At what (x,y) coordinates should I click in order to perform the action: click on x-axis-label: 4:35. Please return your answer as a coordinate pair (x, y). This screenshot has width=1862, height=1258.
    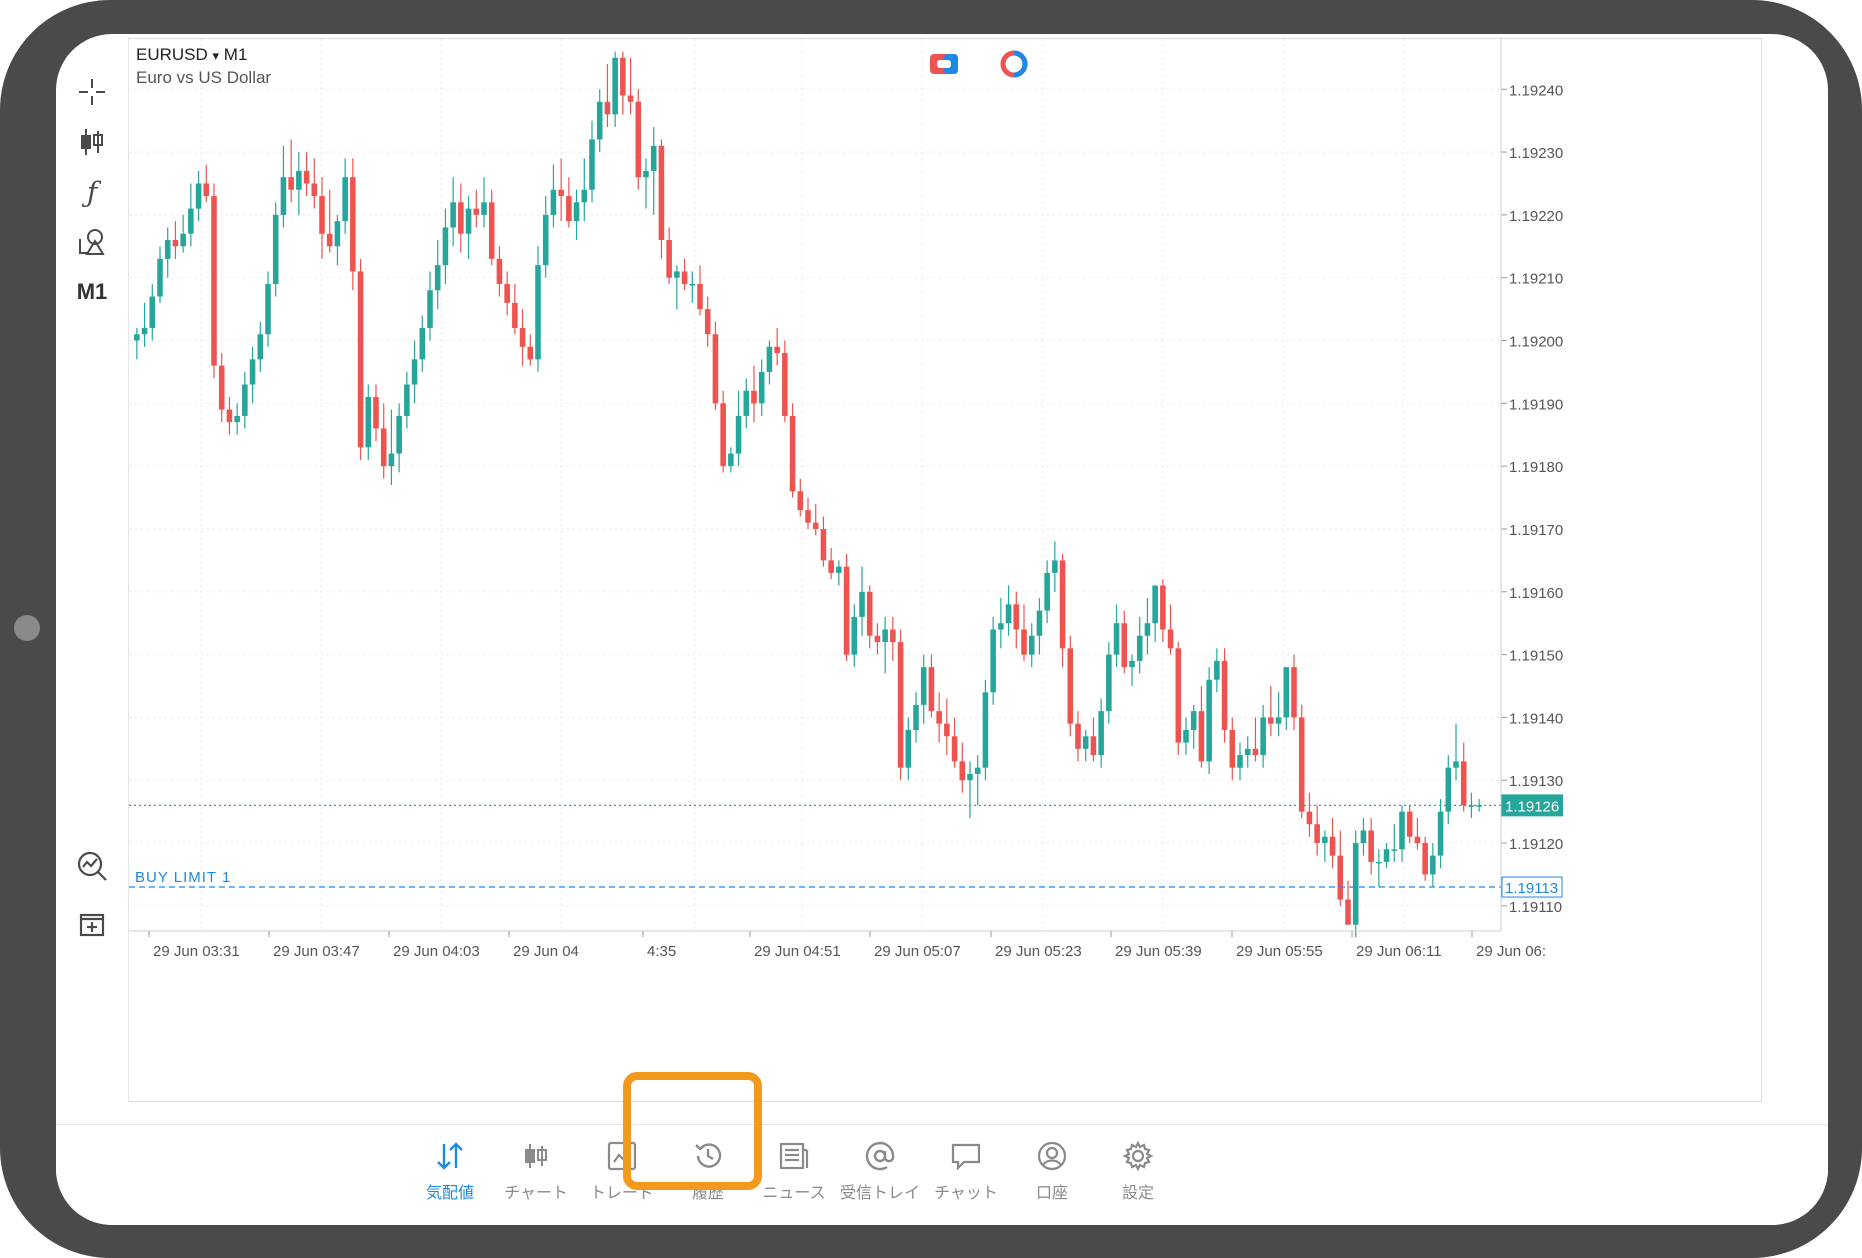
    Looking at the image, I should click on (661, 951).